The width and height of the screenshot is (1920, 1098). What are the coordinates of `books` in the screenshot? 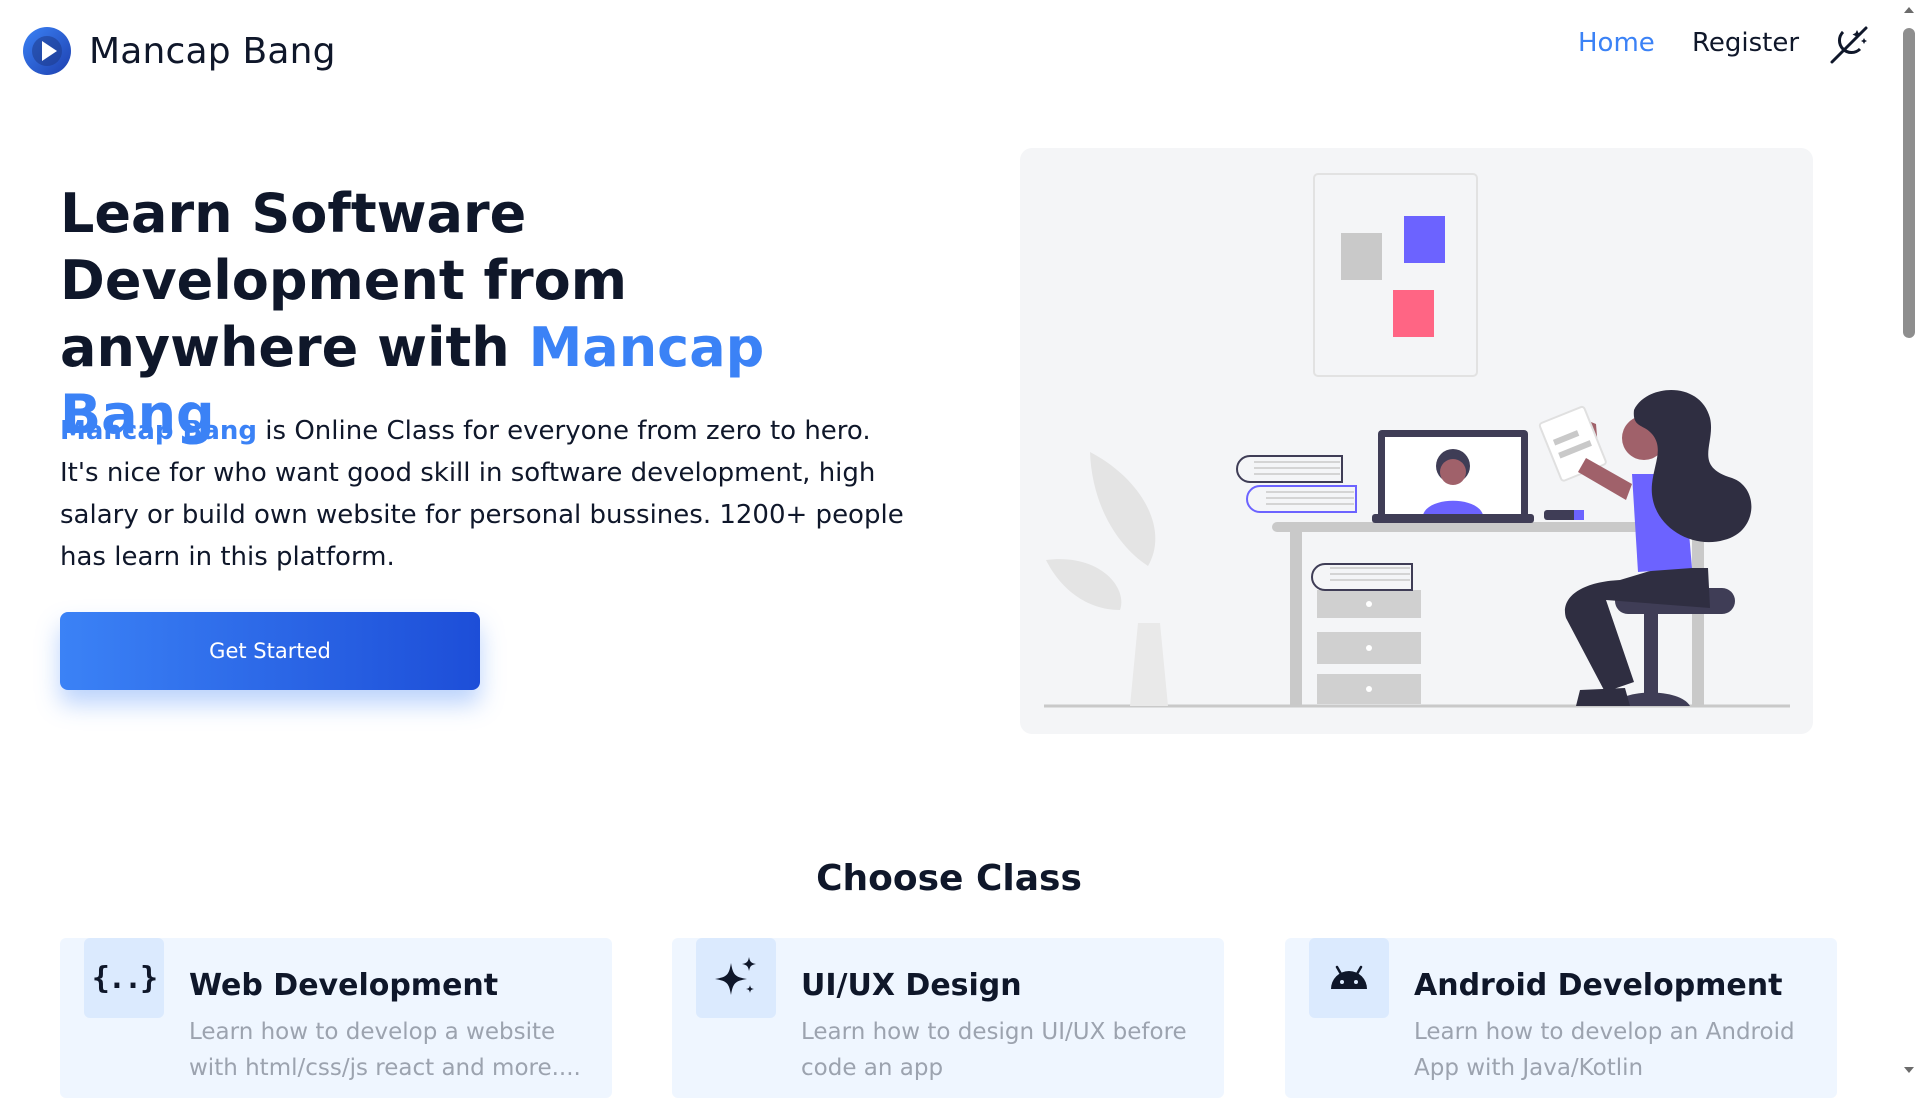 It's located at (1296, 484).